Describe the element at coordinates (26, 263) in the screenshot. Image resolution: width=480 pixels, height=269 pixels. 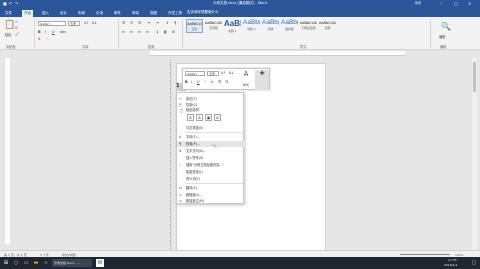
I see `task-view-icon: ▭` at that location.